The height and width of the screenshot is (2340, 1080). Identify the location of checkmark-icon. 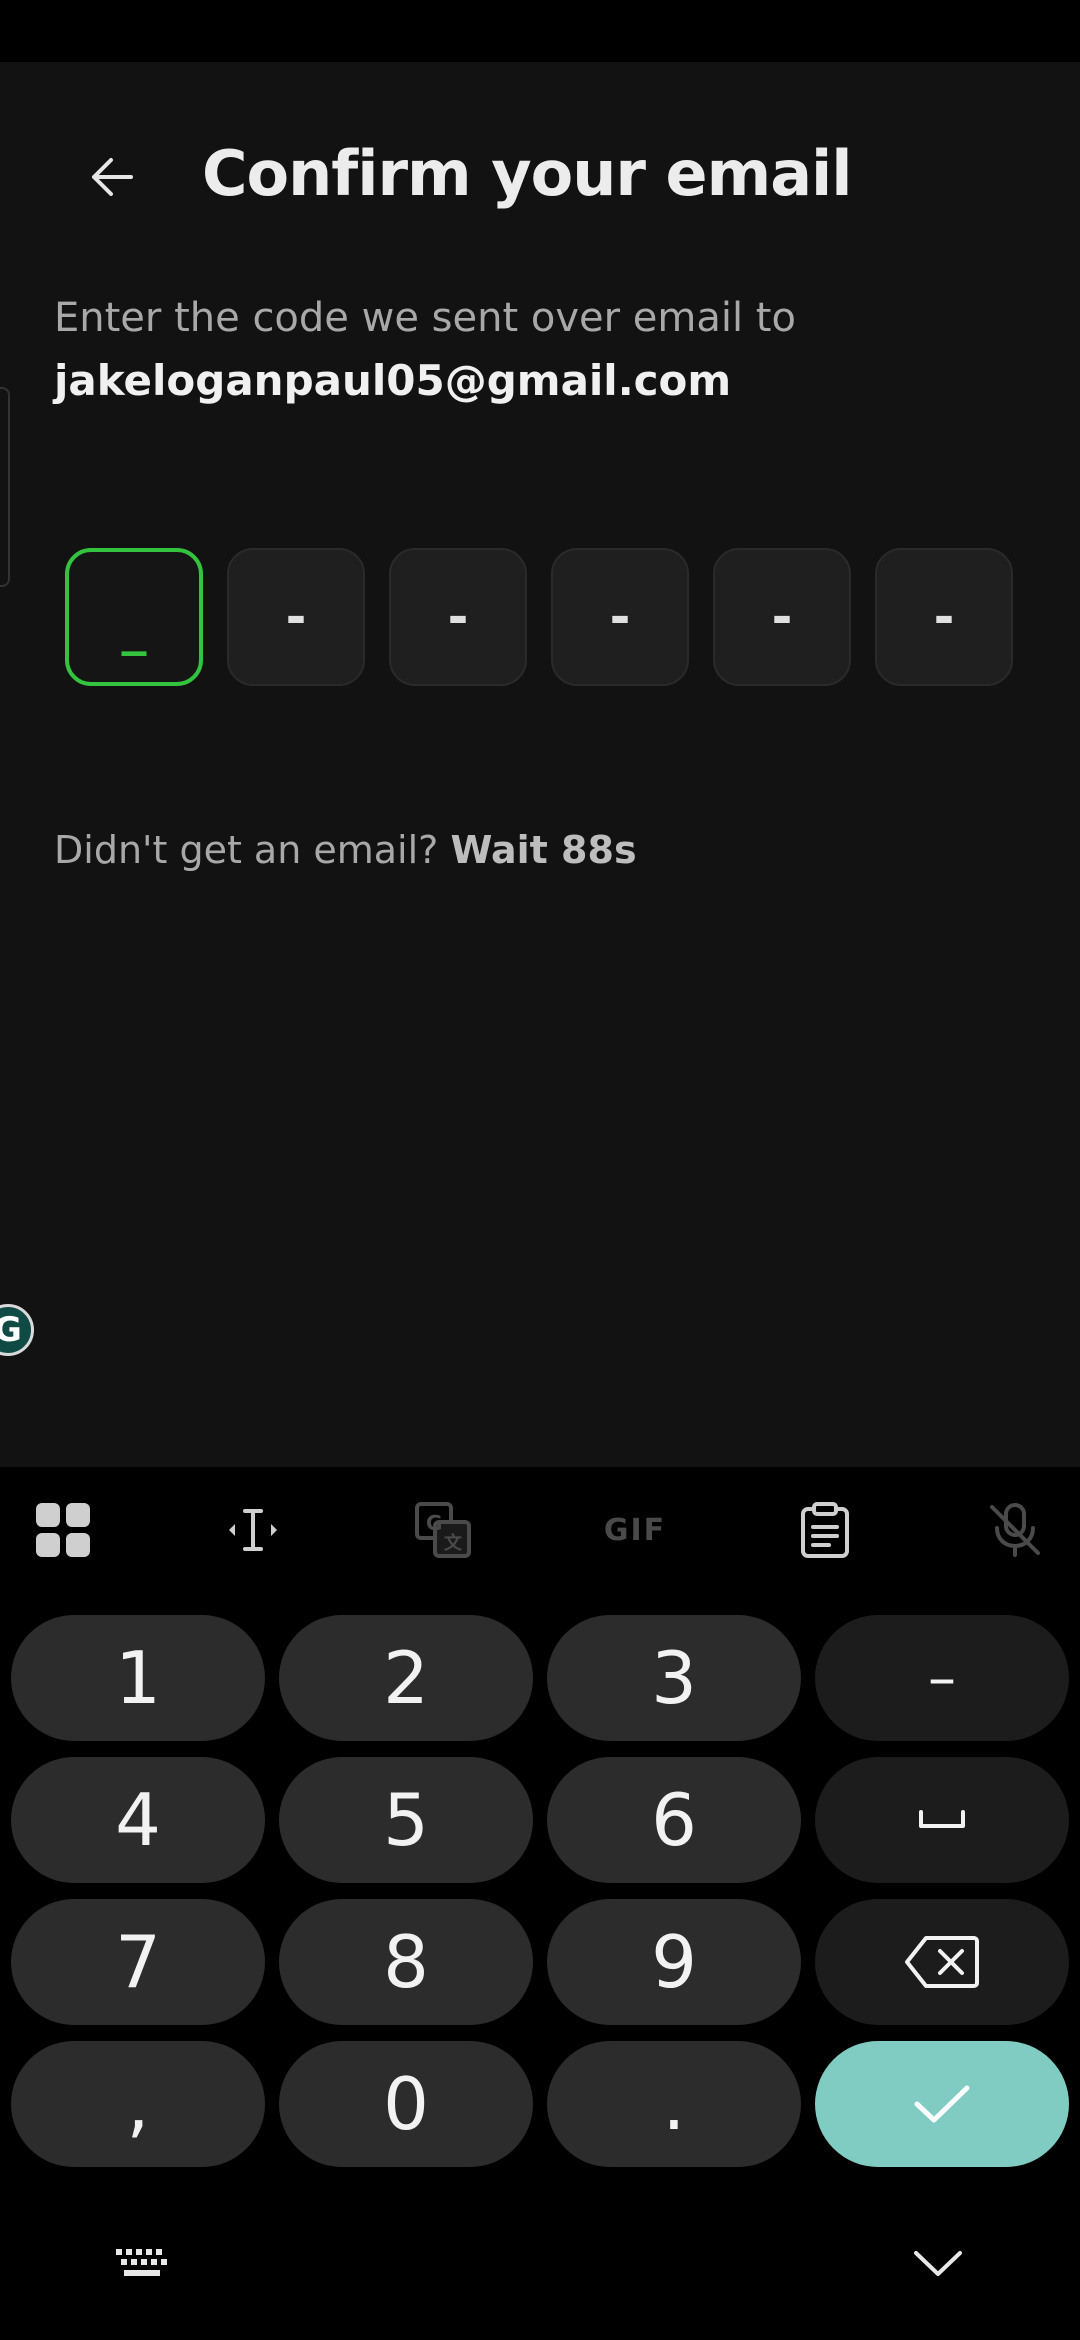
(942, 2104).